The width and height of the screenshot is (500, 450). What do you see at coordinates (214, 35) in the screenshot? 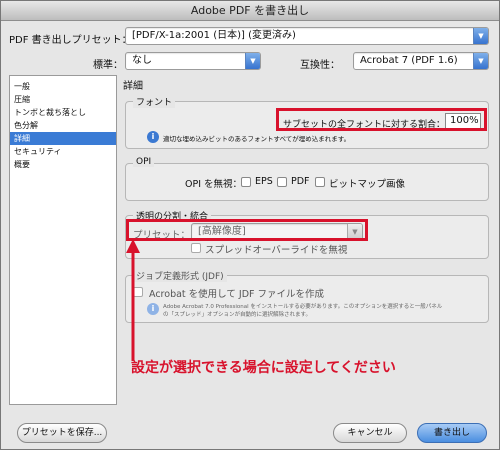
I see `preset-select-value: [PDF/X-1a:2001 (日本)] (変更済み)` at bounding box center [214, 35].